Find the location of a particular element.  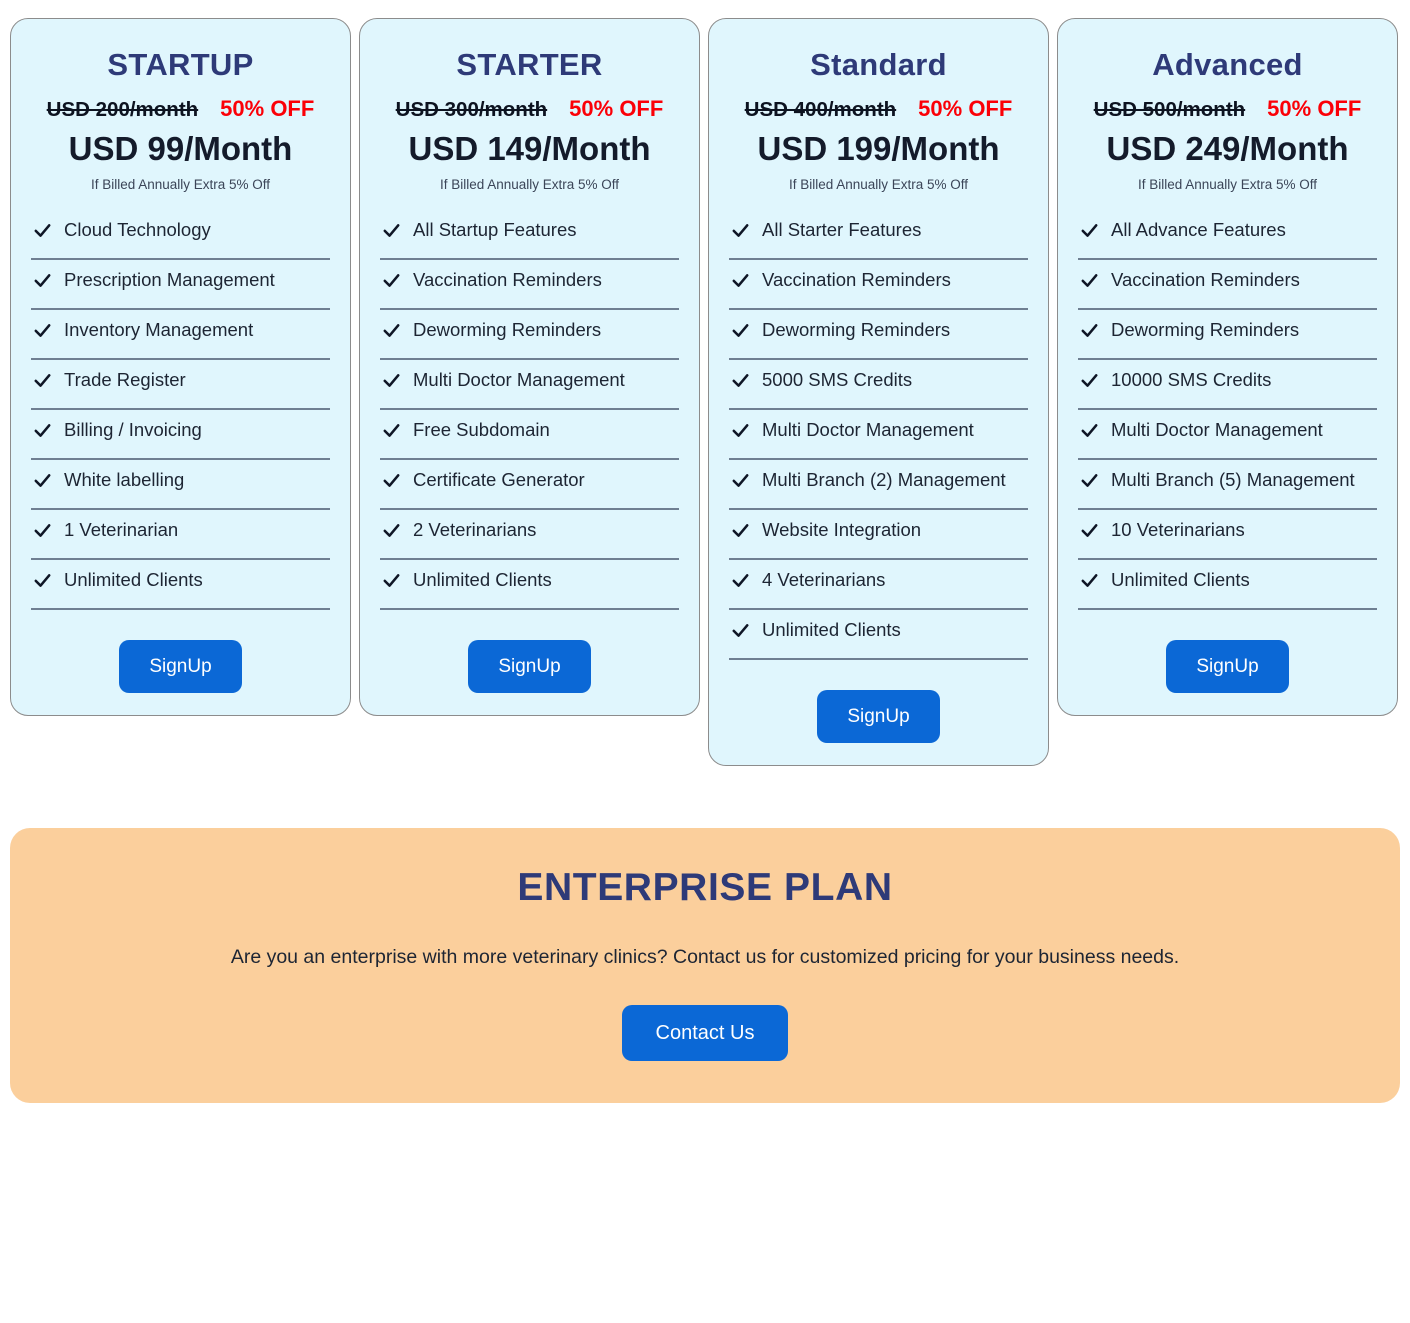

plan-current-price: USD 149/Month is located at coordinates (529, 148).